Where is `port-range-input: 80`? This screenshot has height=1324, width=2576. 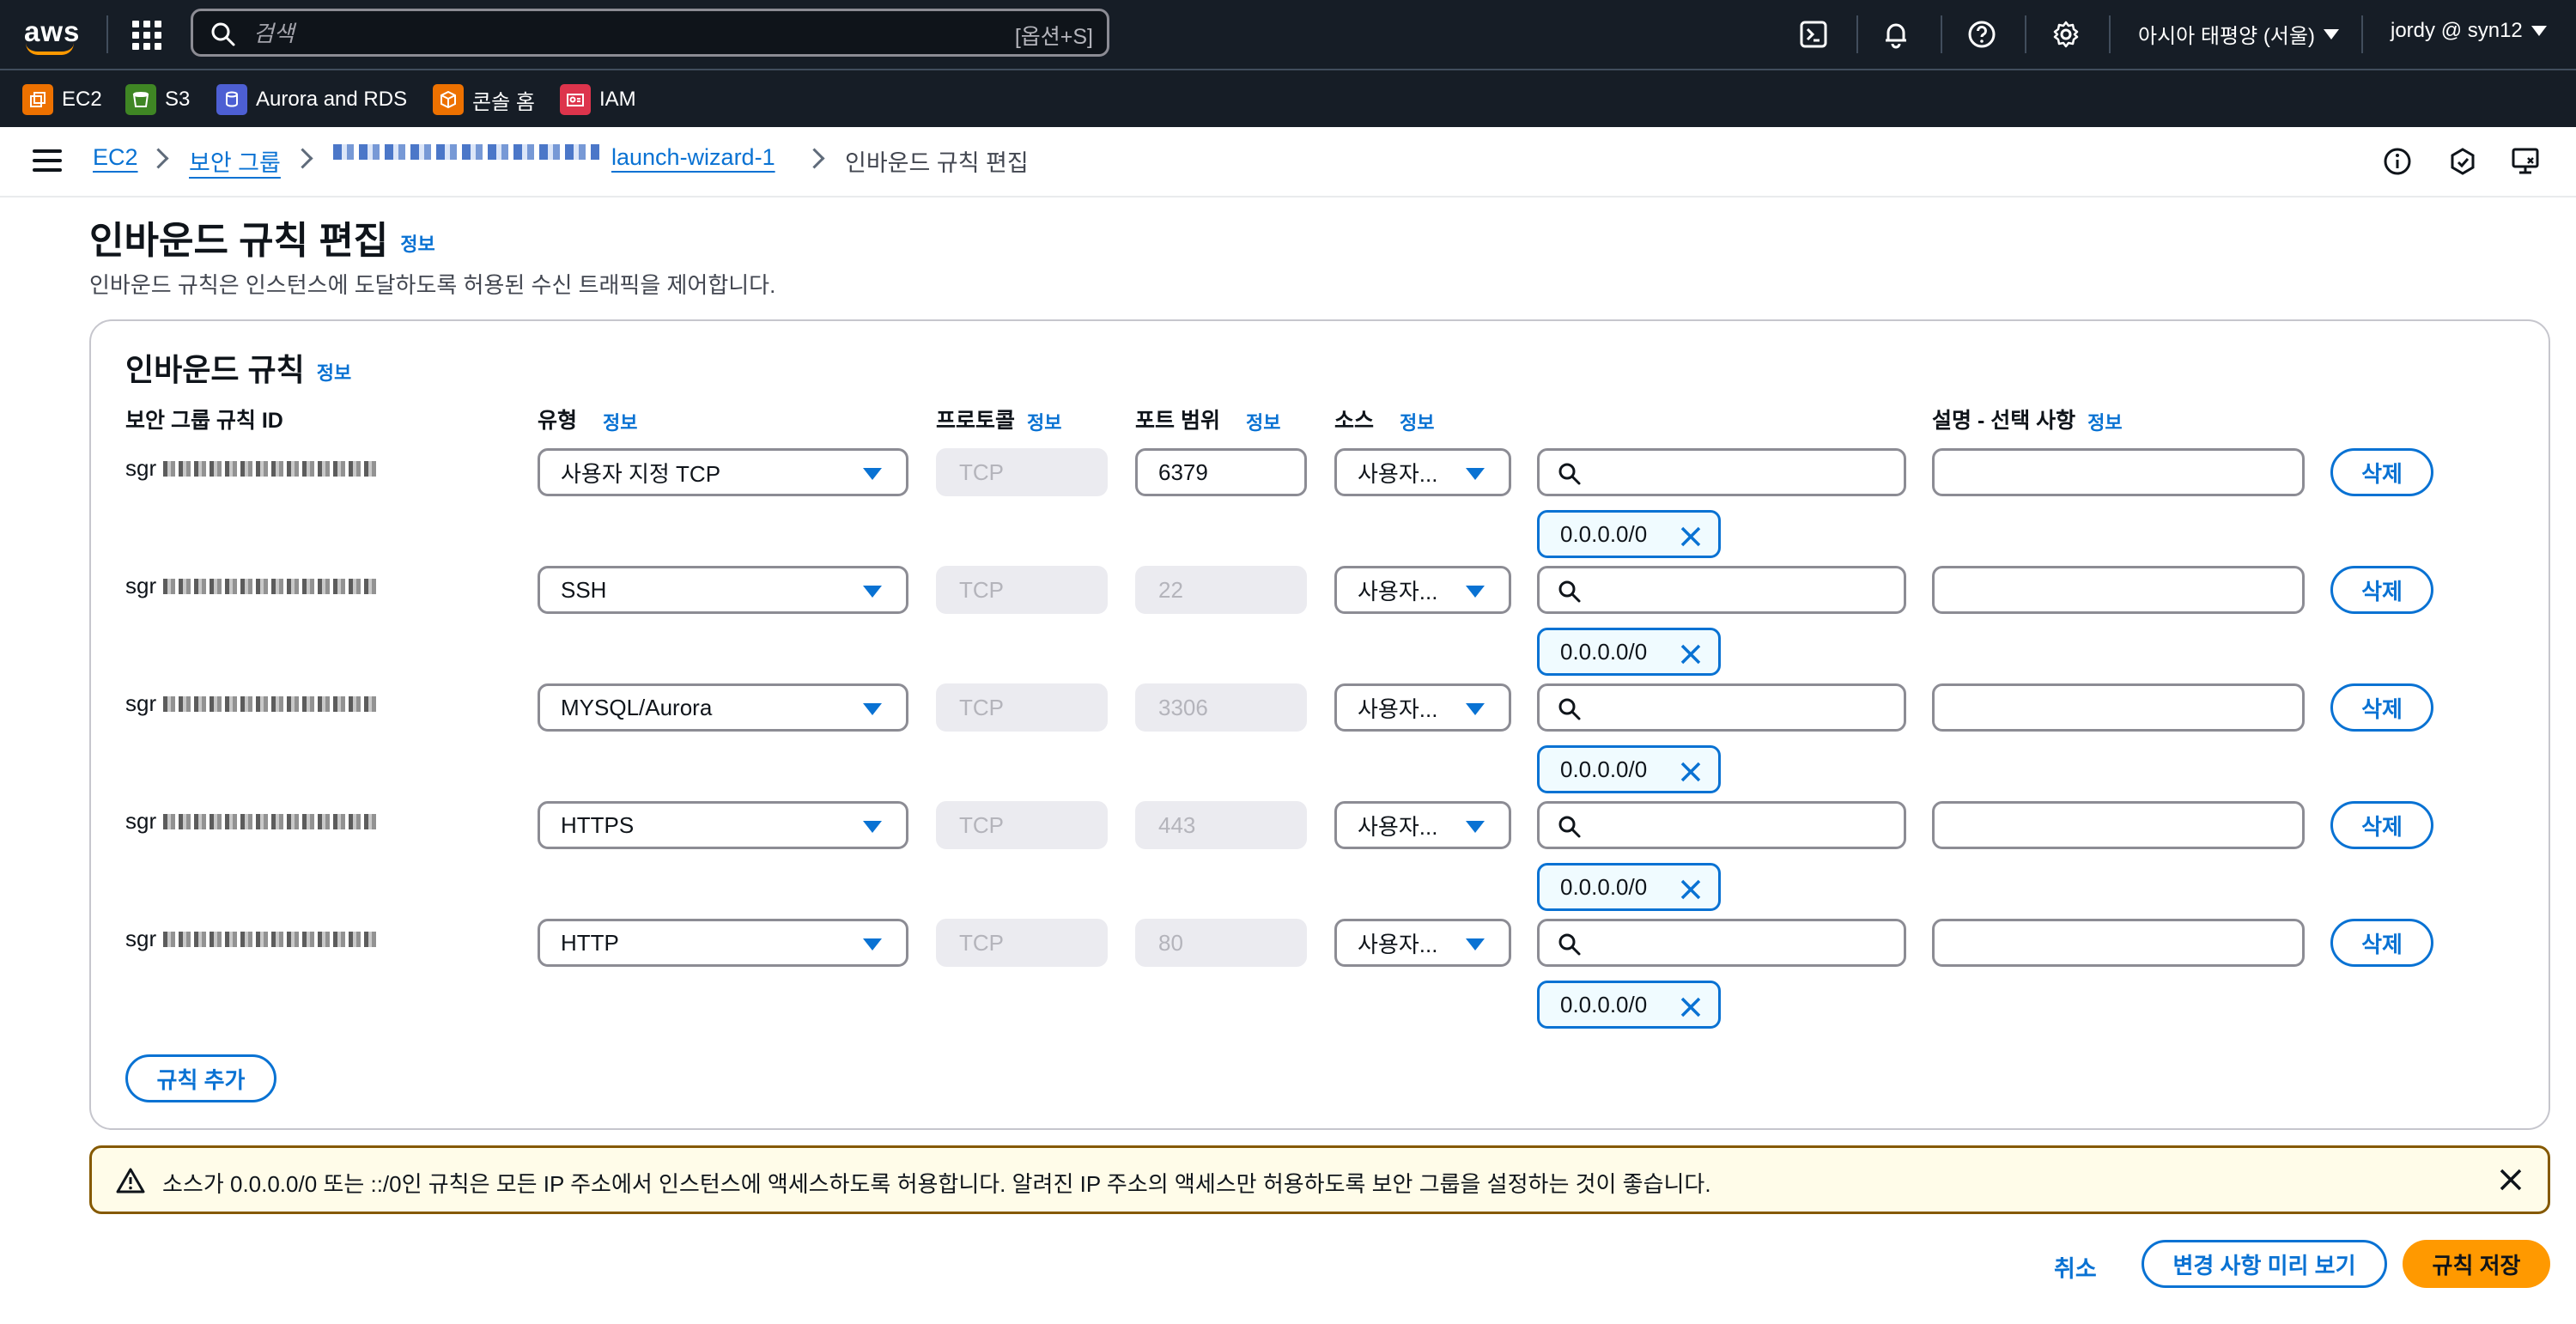
port-range-input: 80 is located at coordinates (1221, 943).